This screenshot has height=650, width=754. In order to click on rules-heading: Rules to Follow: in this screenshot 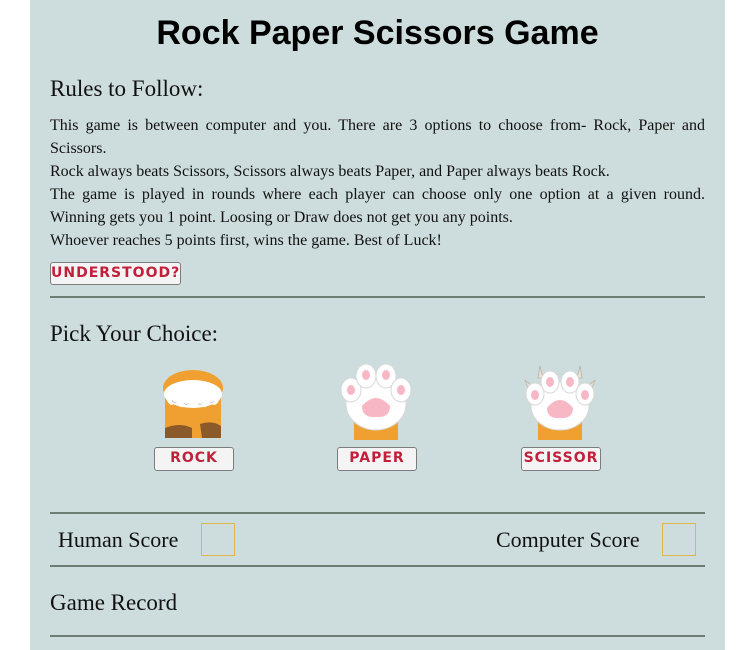, I will do `click(127, 88)`.